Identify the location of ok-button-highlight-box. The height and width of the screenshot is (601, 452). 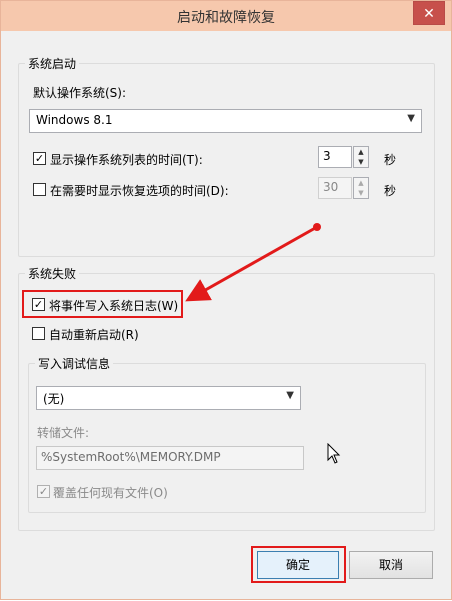
(298, 564).